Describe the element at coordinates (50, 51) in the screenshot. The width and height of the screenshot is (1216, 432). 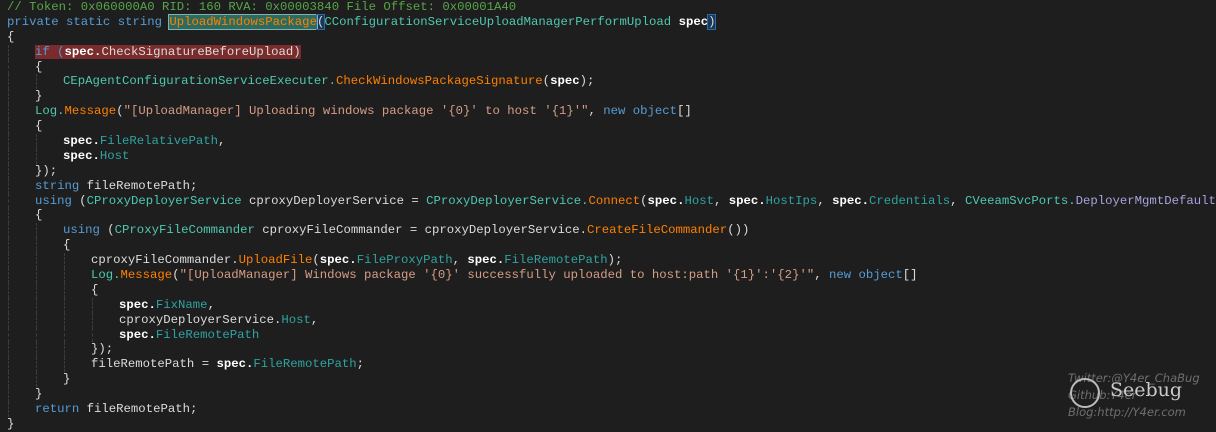
I see `code-token: if (` at that location.